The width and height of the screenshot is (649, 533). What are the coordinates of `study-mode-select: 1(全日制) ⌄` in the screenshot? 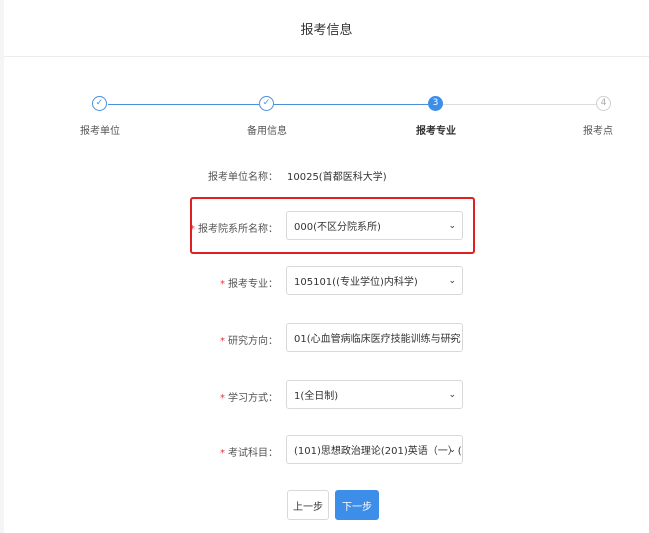 It's located at (374, 394).